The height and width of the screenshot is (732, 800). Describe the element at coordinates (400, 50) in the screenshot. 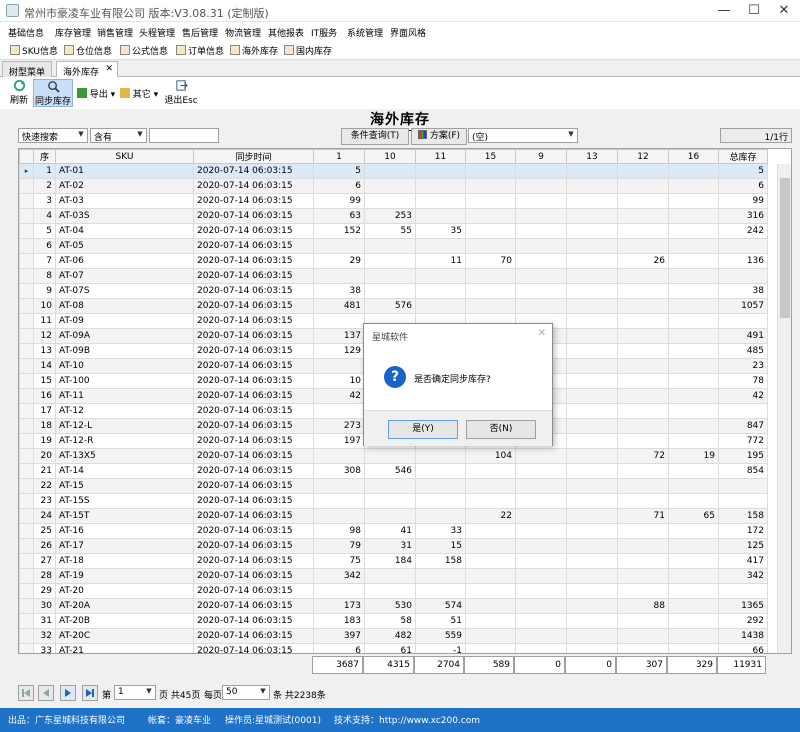

I see `quick-link-bar: SKU信息 仓位信息 公式信息 订单信息 海外库存 国内库存` at that location.